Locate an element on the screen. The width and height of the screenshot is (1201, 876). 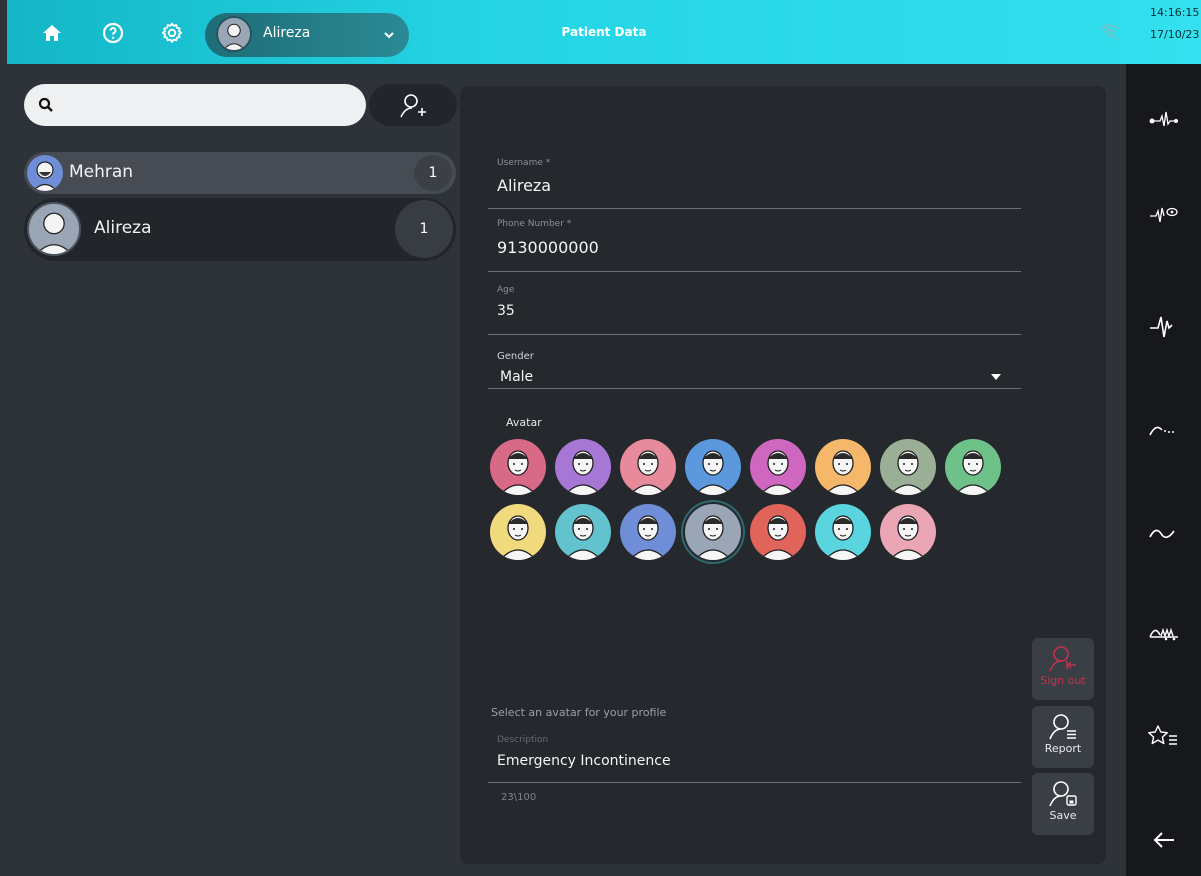
patient-item-mehran: Mehran 1 is located at coordinates (240, 173).